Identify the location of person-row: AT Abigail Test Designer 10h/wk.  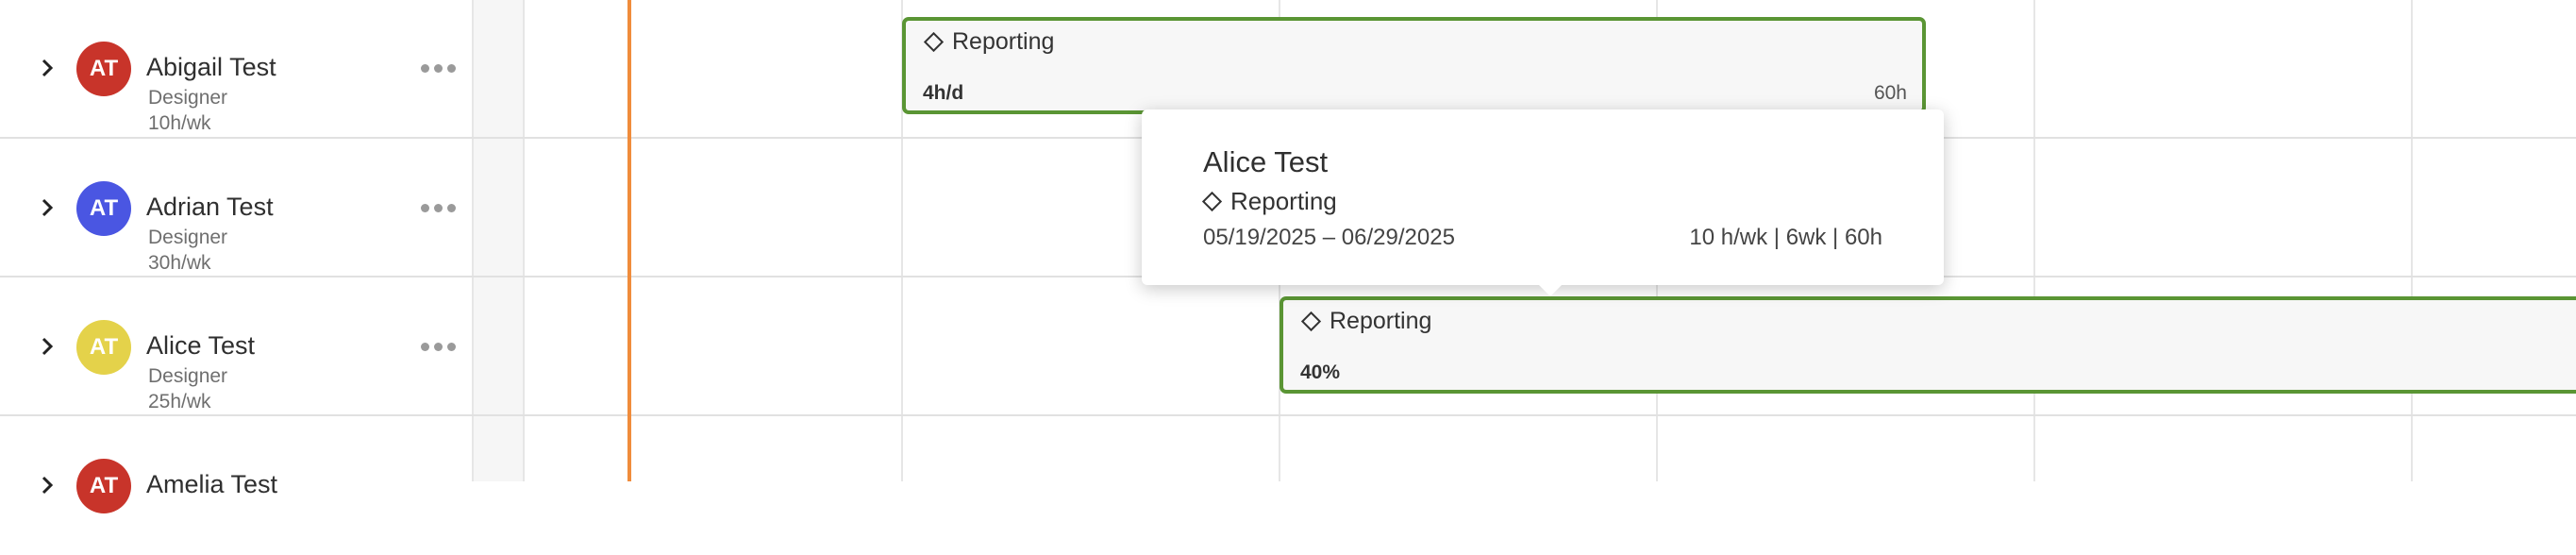
(236, 69).